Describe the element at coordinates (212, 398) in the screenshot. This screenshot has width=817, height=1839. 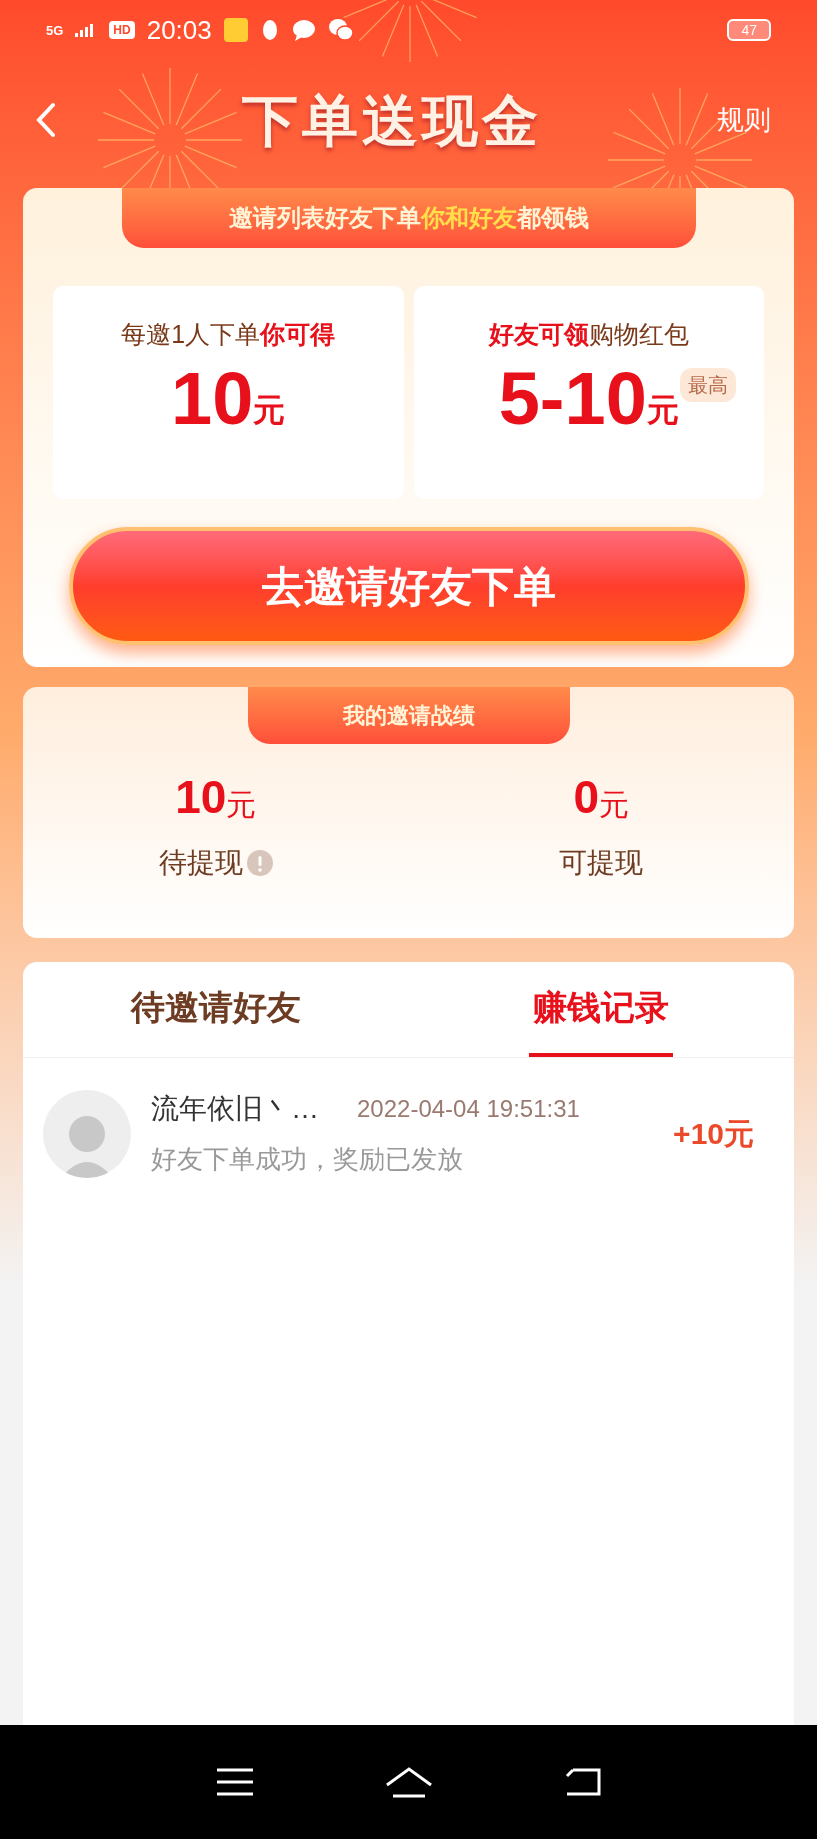
I see `reward-amount: 10` at that location.